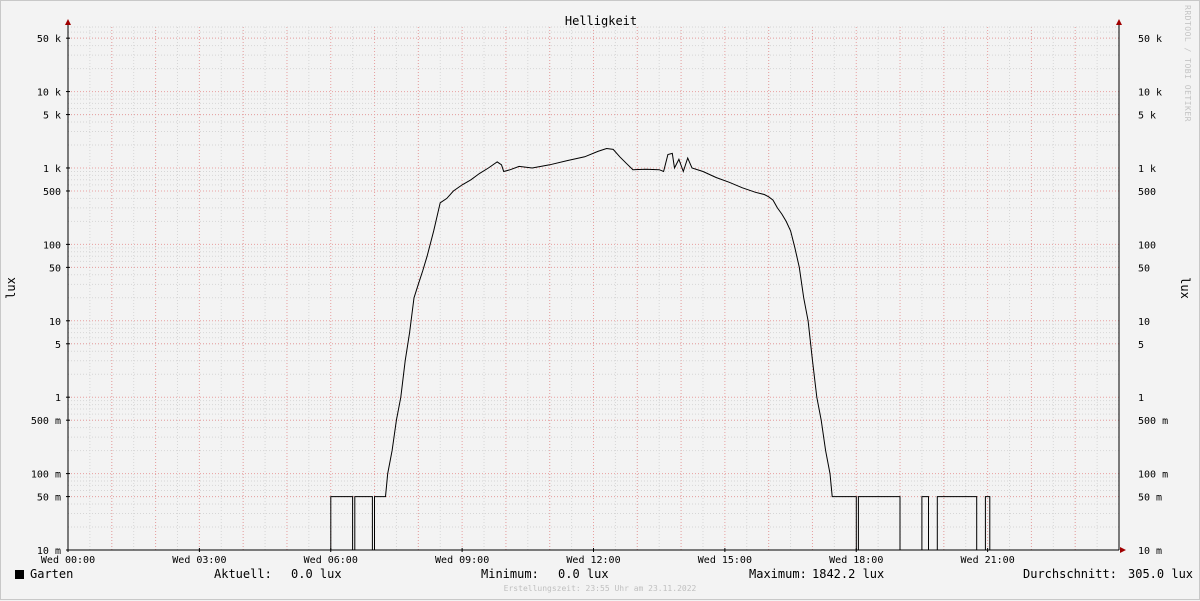 This screenshot has height=601, width=1200. Describe the element at coordinates (583, 574) in the screenshot. I see `legend-min-value: 0.0 lux` at that location.